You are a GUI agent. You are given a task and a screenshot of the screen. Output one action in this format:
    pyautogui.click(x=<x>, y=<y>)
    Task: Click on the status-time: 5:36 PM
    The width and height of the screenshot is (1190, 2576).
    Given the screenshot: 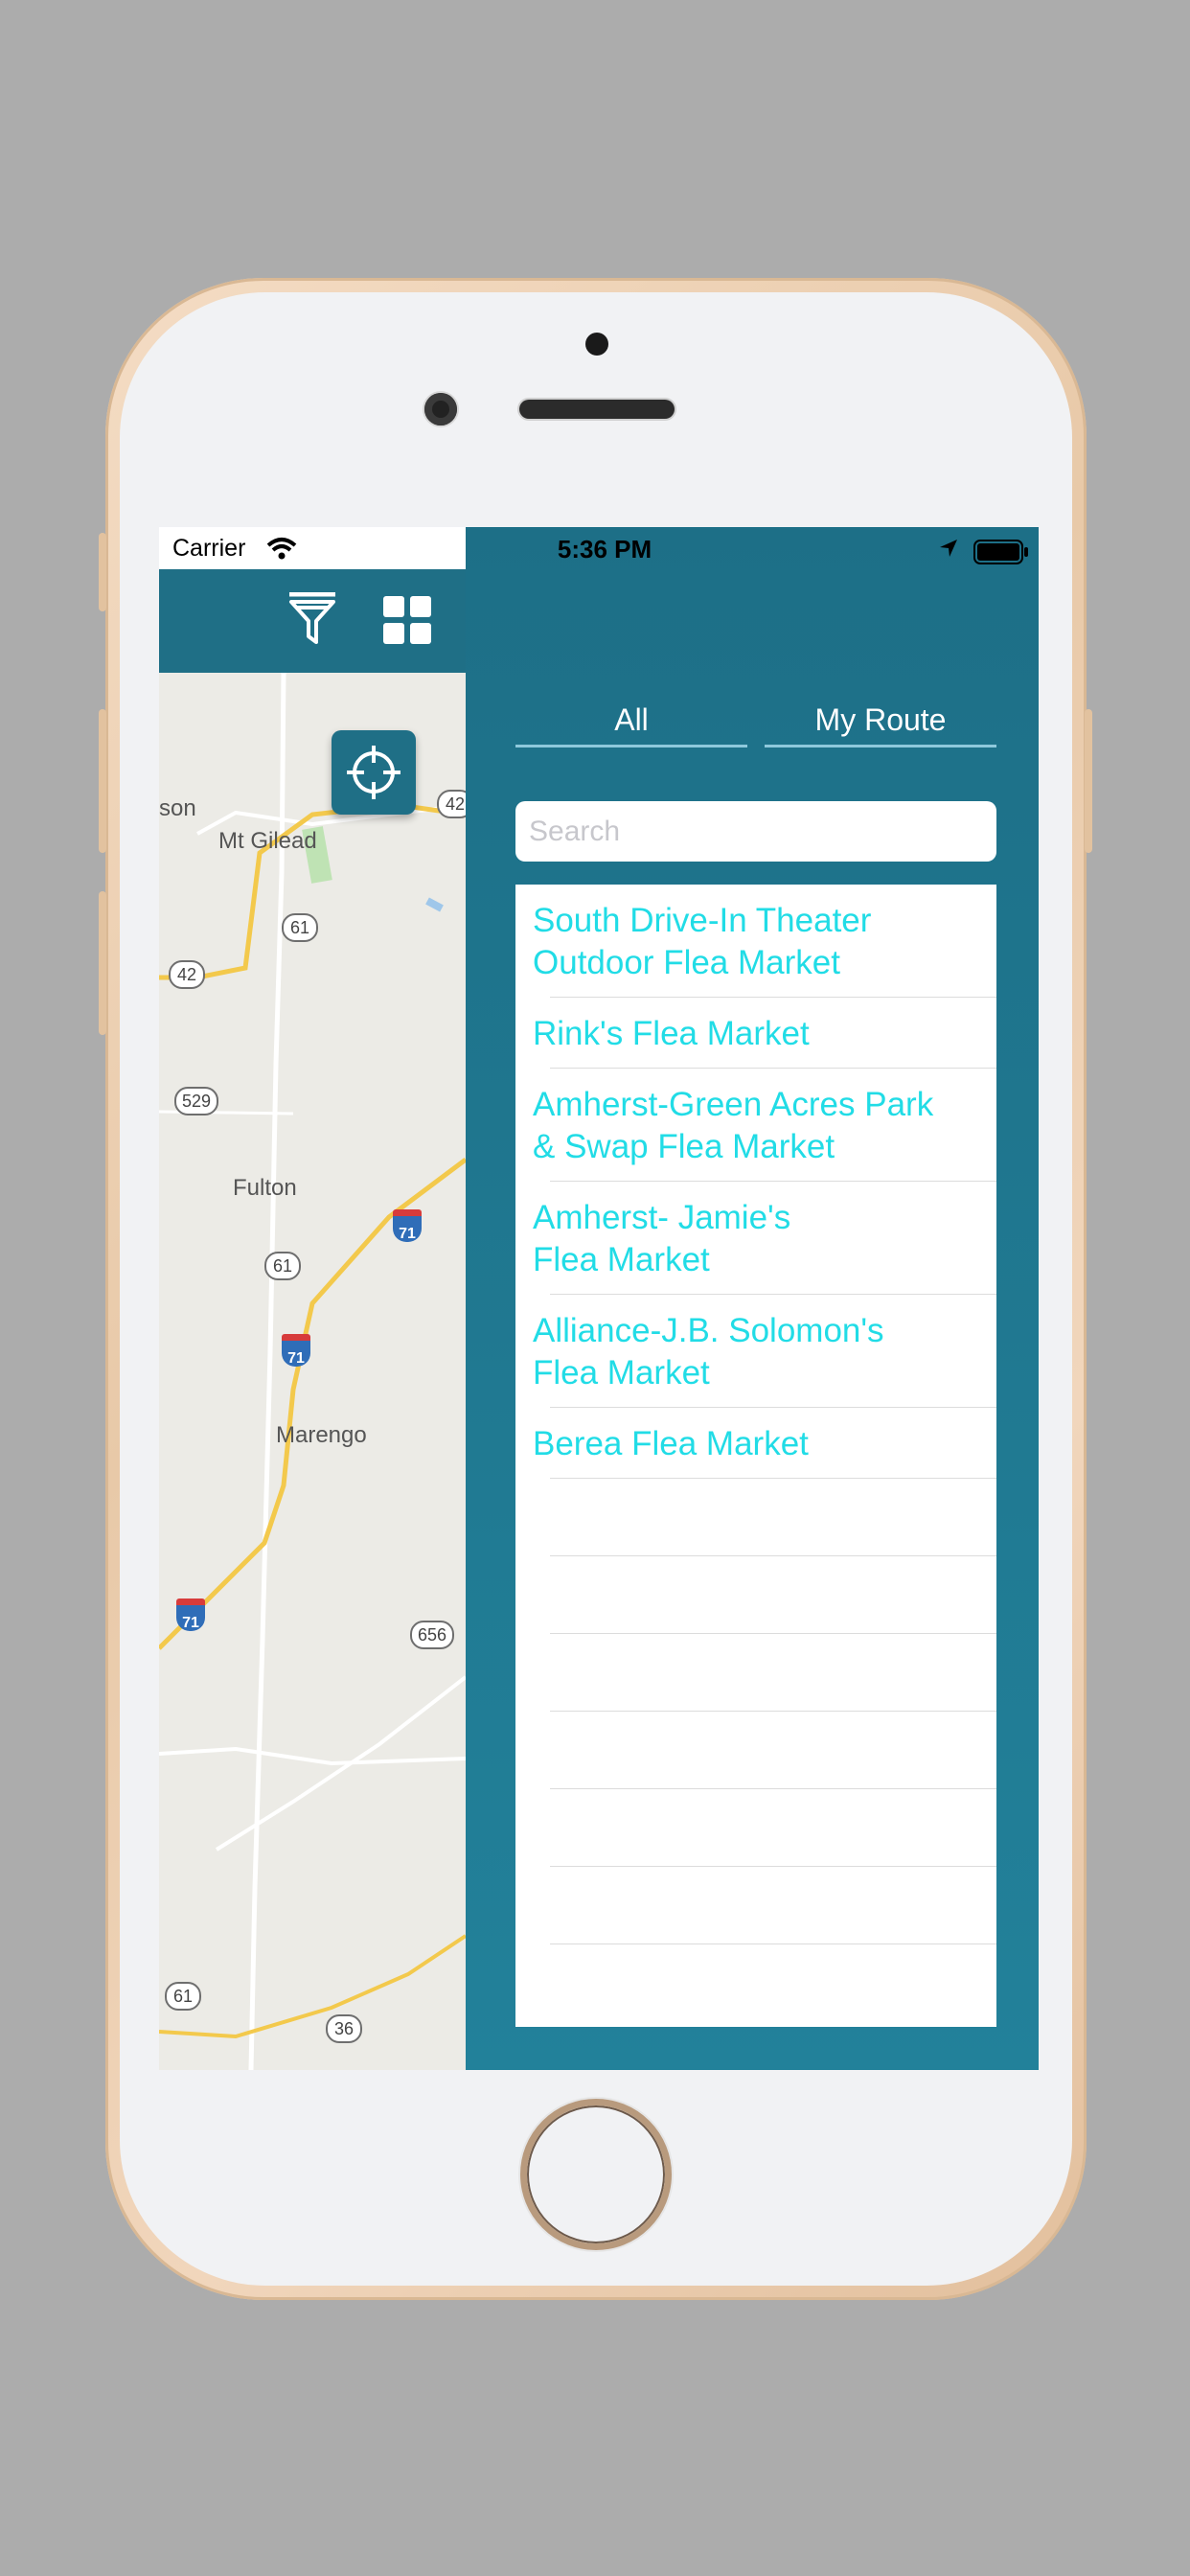 What is the action you would take?
    pyautogui.click(x=605, y=549)
    